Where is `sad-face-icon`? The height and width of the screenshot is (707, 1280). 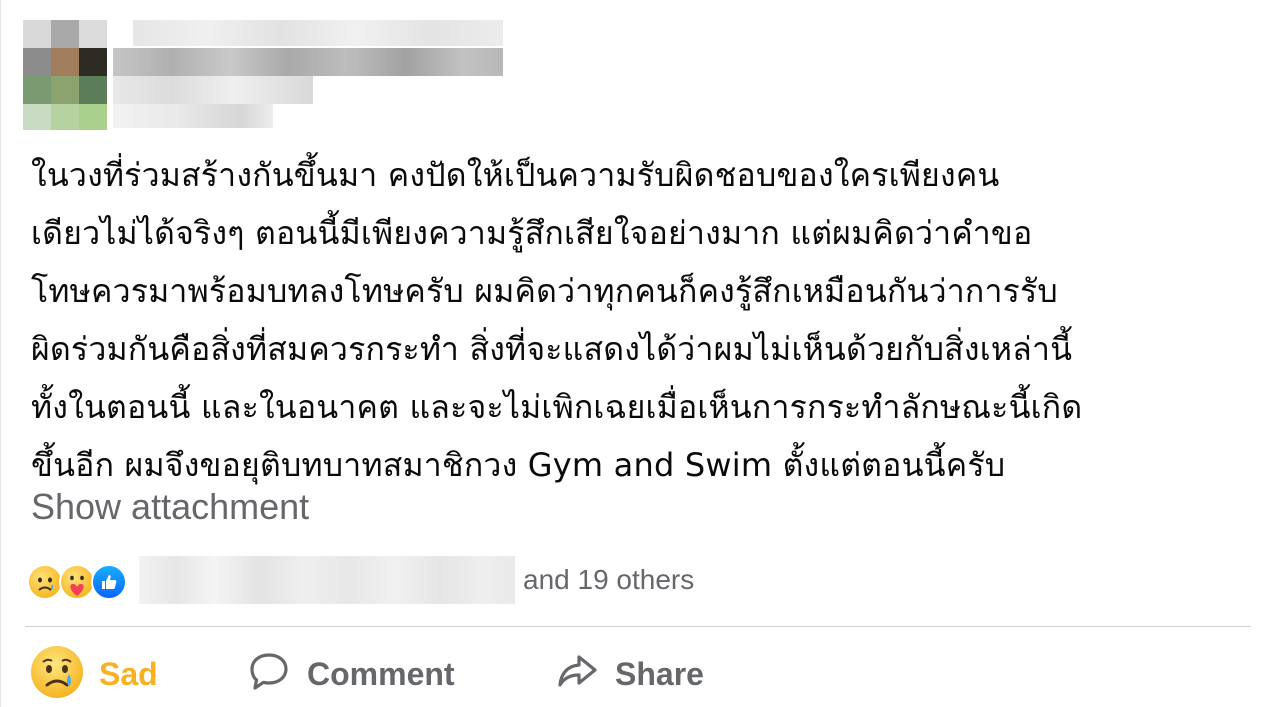 sad-face-icon is located at coordinates (57, 674).